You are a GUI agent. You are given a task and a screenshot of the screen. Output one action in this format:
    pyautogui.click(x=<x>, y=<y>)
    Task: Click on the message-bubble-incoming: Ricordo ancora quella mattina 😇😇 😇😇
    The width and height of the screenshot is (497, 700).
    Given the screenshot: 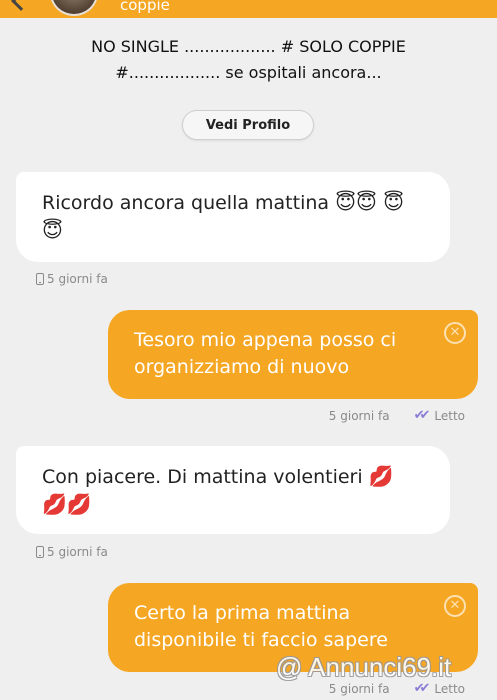 What is the action you would take?
    pyautogui.click(x=233, y=217)
    